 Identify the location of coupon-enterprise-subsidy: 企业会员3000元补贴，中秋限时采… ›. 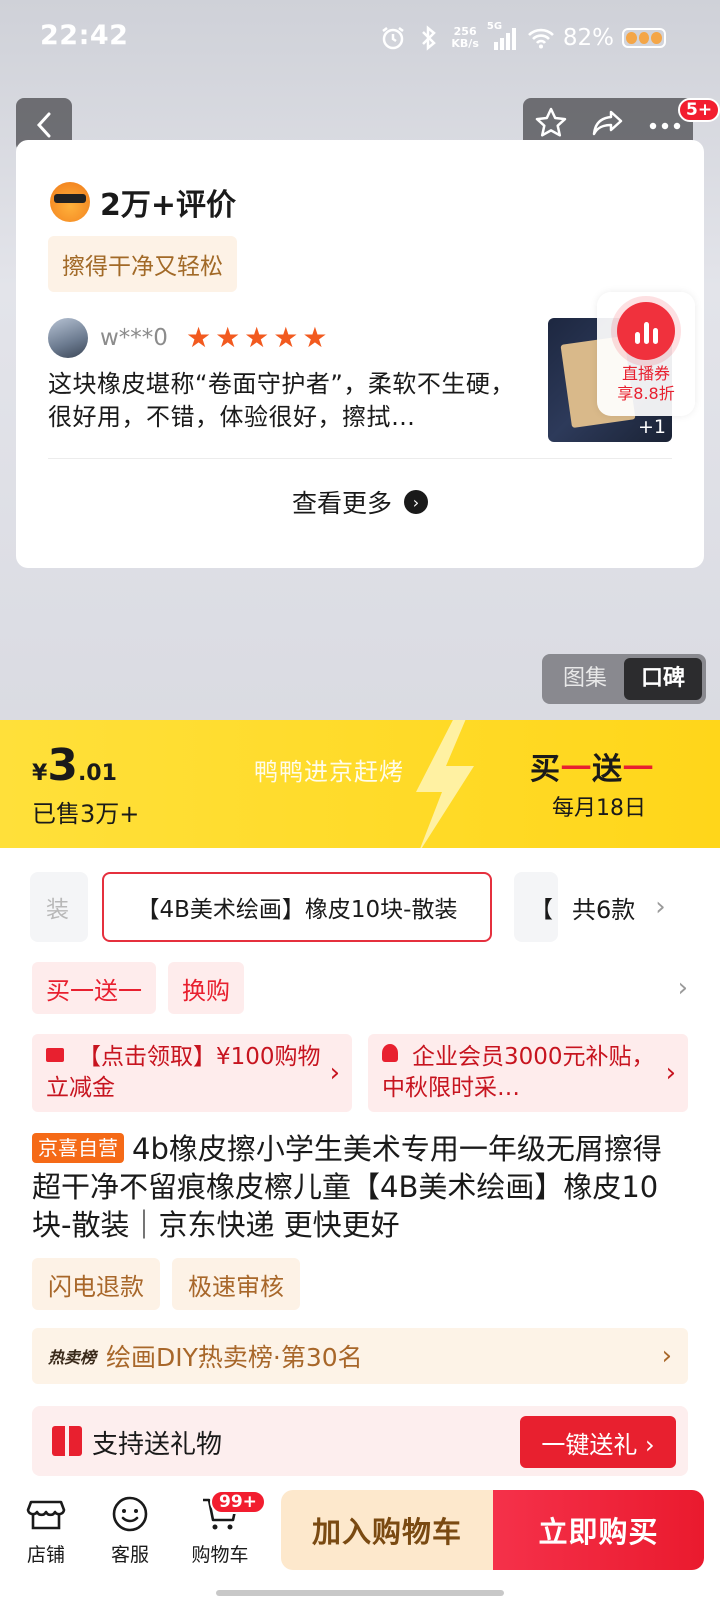
(528, 1073).